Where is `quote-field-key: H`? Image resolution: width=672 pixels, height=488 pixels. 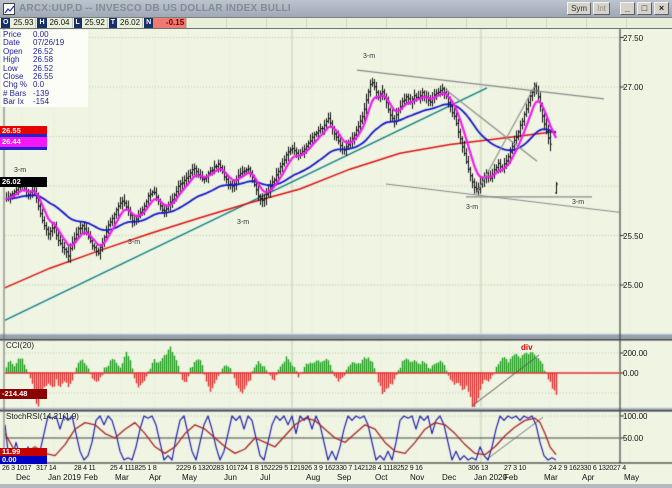
quote-field-key: H is located at coordinates (42, 23).